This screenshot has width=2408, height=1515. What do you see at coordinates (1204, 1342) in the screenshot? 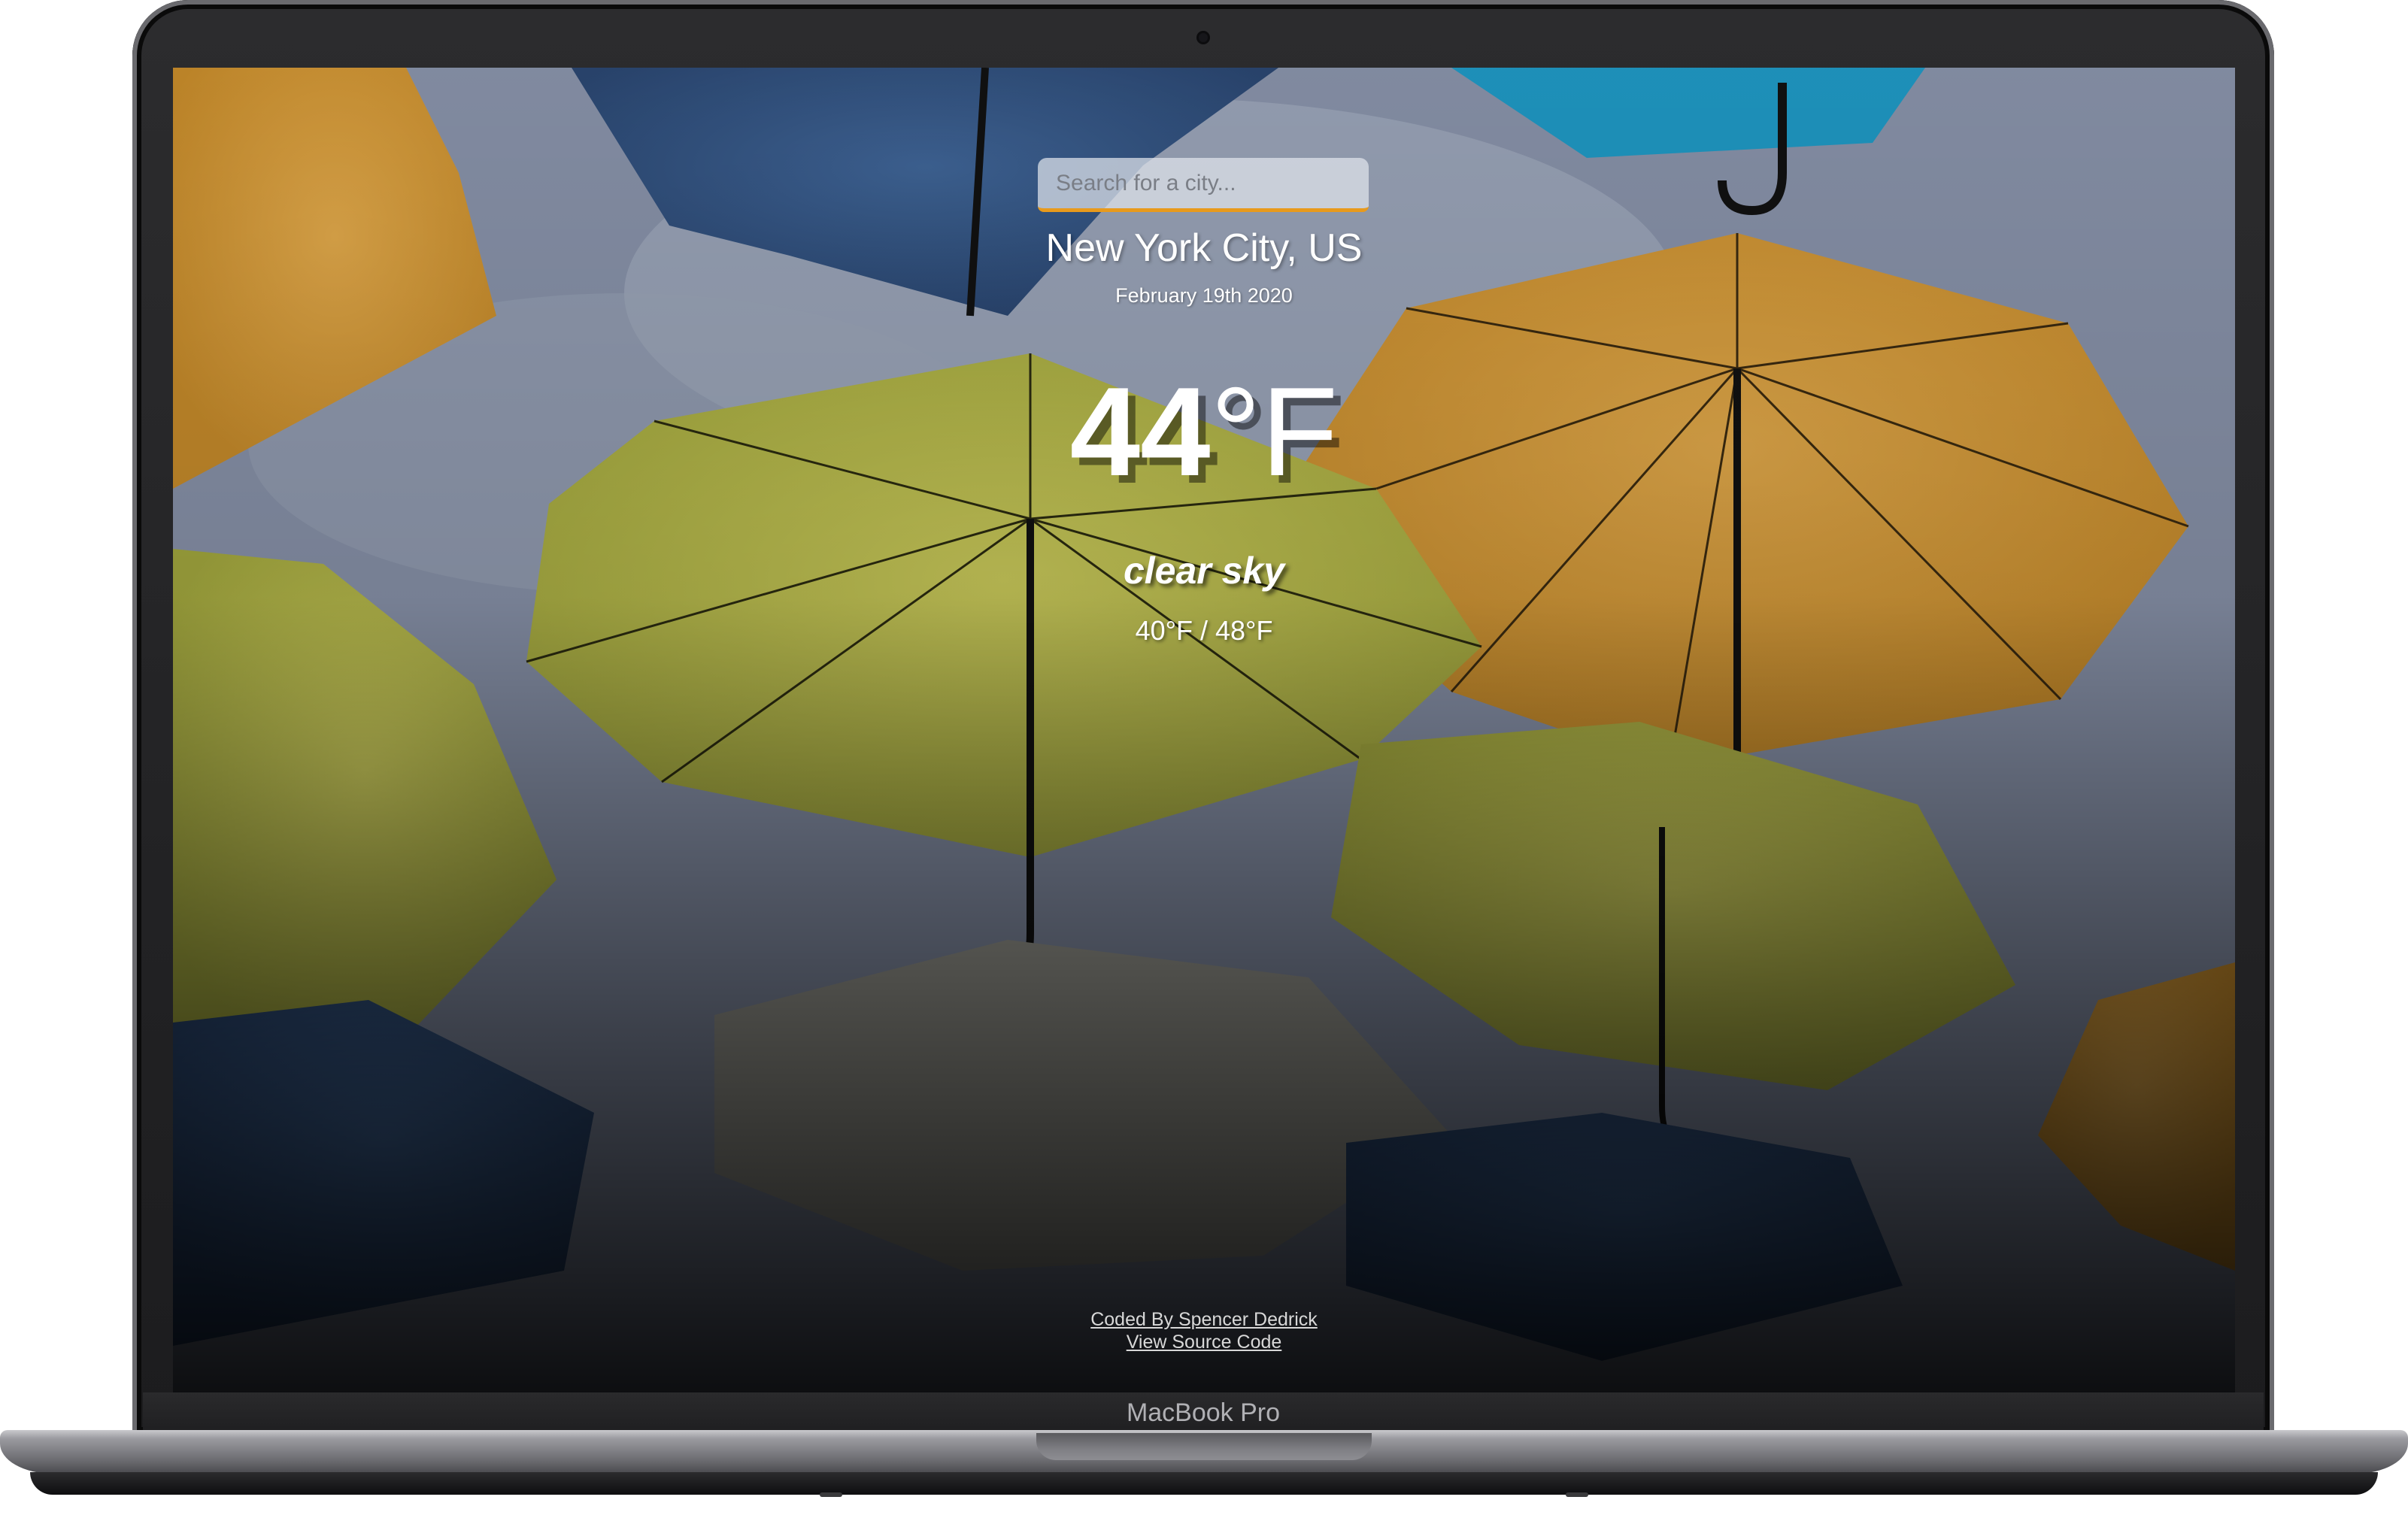
I see `view-source-link: View Source Code` at bounding box center [1204, 1342].